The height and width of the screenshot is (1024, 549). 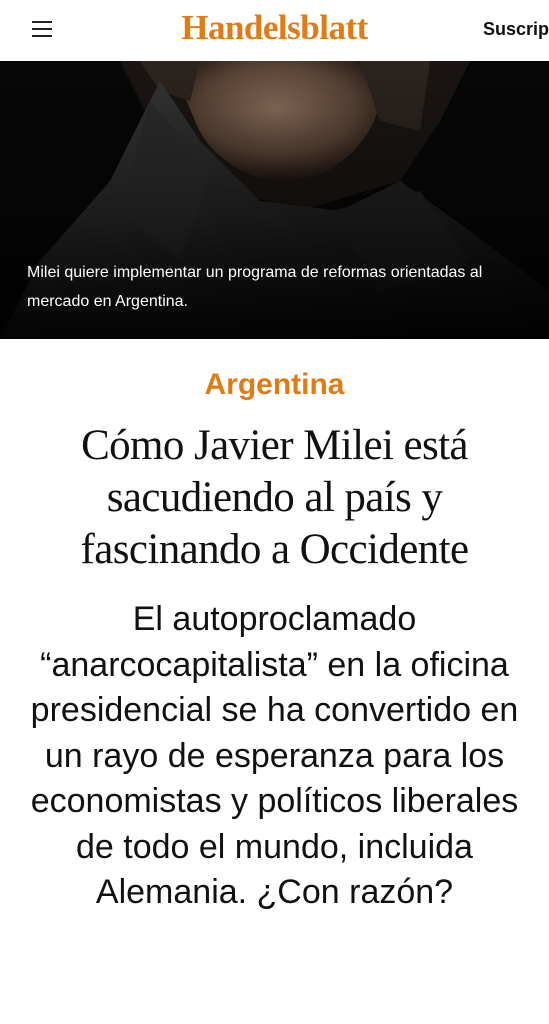 I want to click on next-paragraph-cutoff, so click(x=274, y=1017).